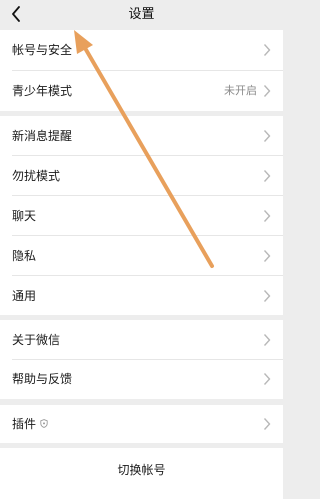  I want to click on switch-account-label: 切换帐号, so click(141, 470).